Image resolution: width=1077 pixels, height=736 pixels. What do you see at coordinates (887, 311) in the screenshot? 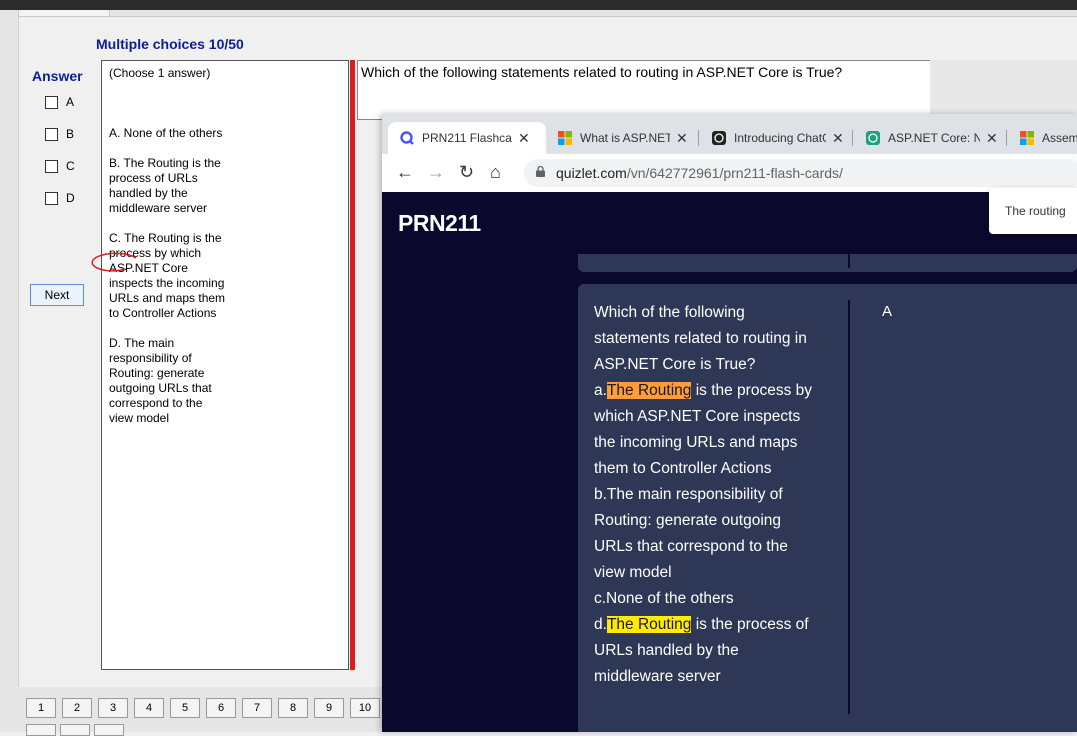
I see `flashcard-definition: A` at bounding box center [887, 311].